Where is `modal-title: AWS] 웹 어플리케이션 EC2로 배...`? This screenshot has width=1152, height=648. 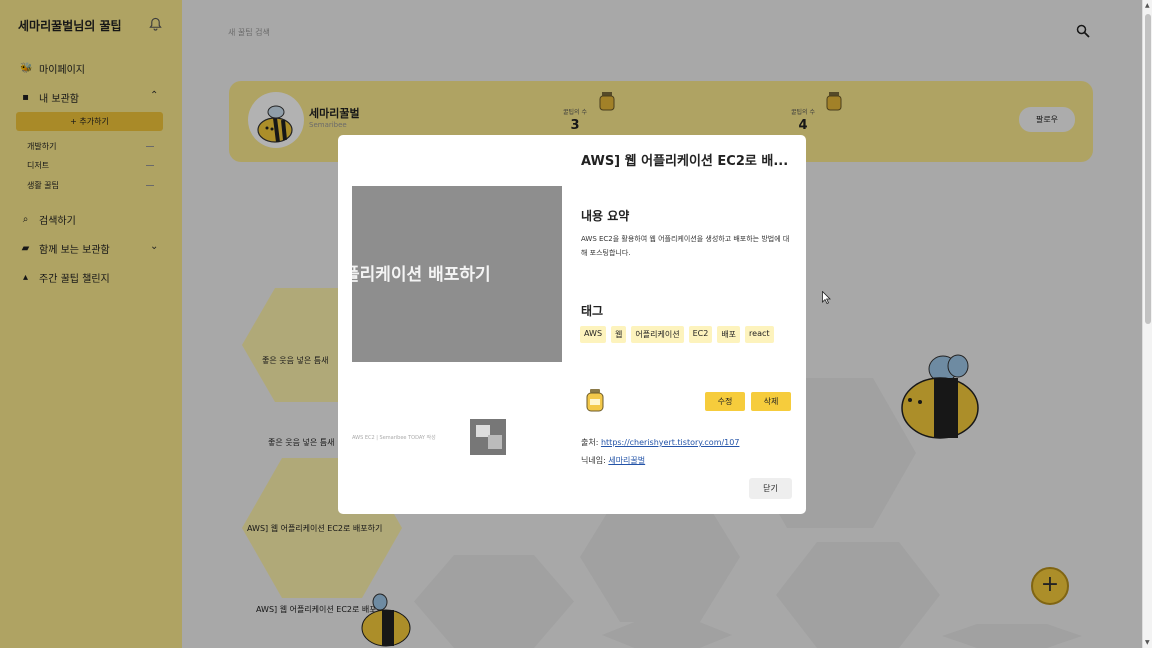
modal-title: AWS] 웹 어플리케이션 EC2로 배... is located at coordinates (685, 161).